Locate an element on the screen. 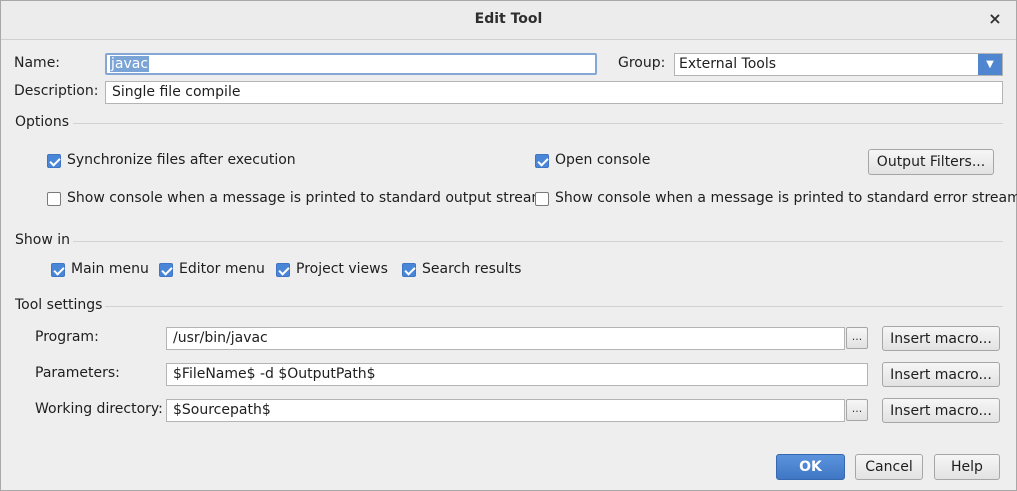 The width and height of the screenshot is (1017, 491). show-console-stderr-checkbox is located at coordinates (542, 199).